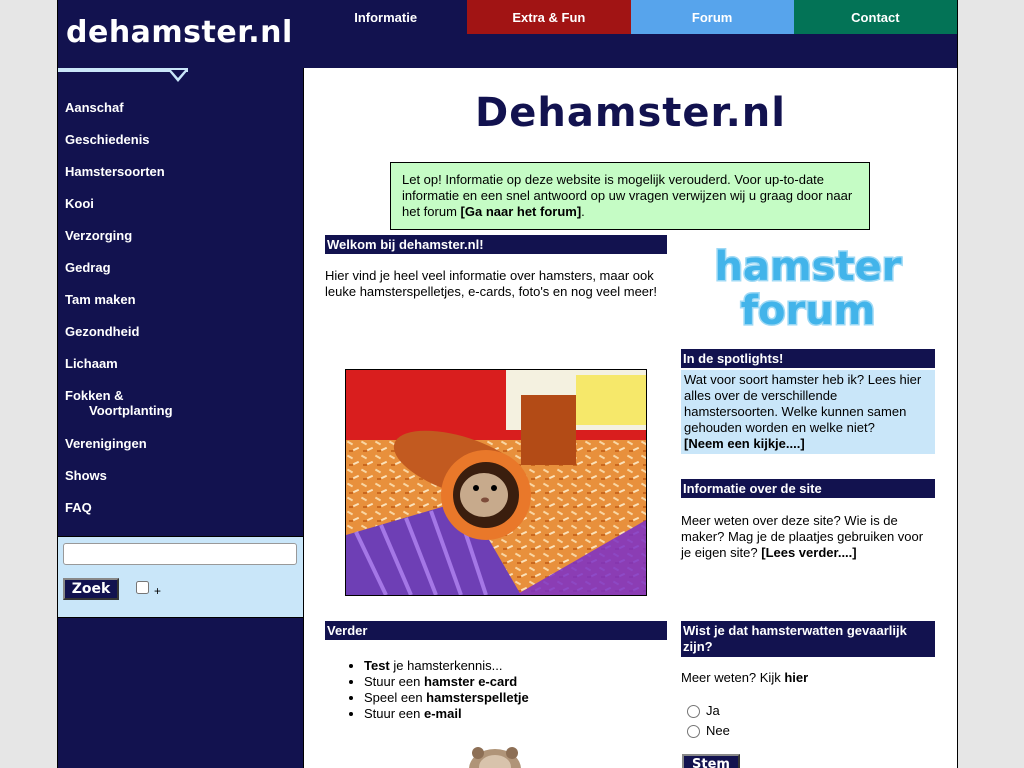 This screenshot has width=1024, height=768. Describe the element at coordinates (875, 17) in the screenshot. I see `nav-contact: Contact` at that location.